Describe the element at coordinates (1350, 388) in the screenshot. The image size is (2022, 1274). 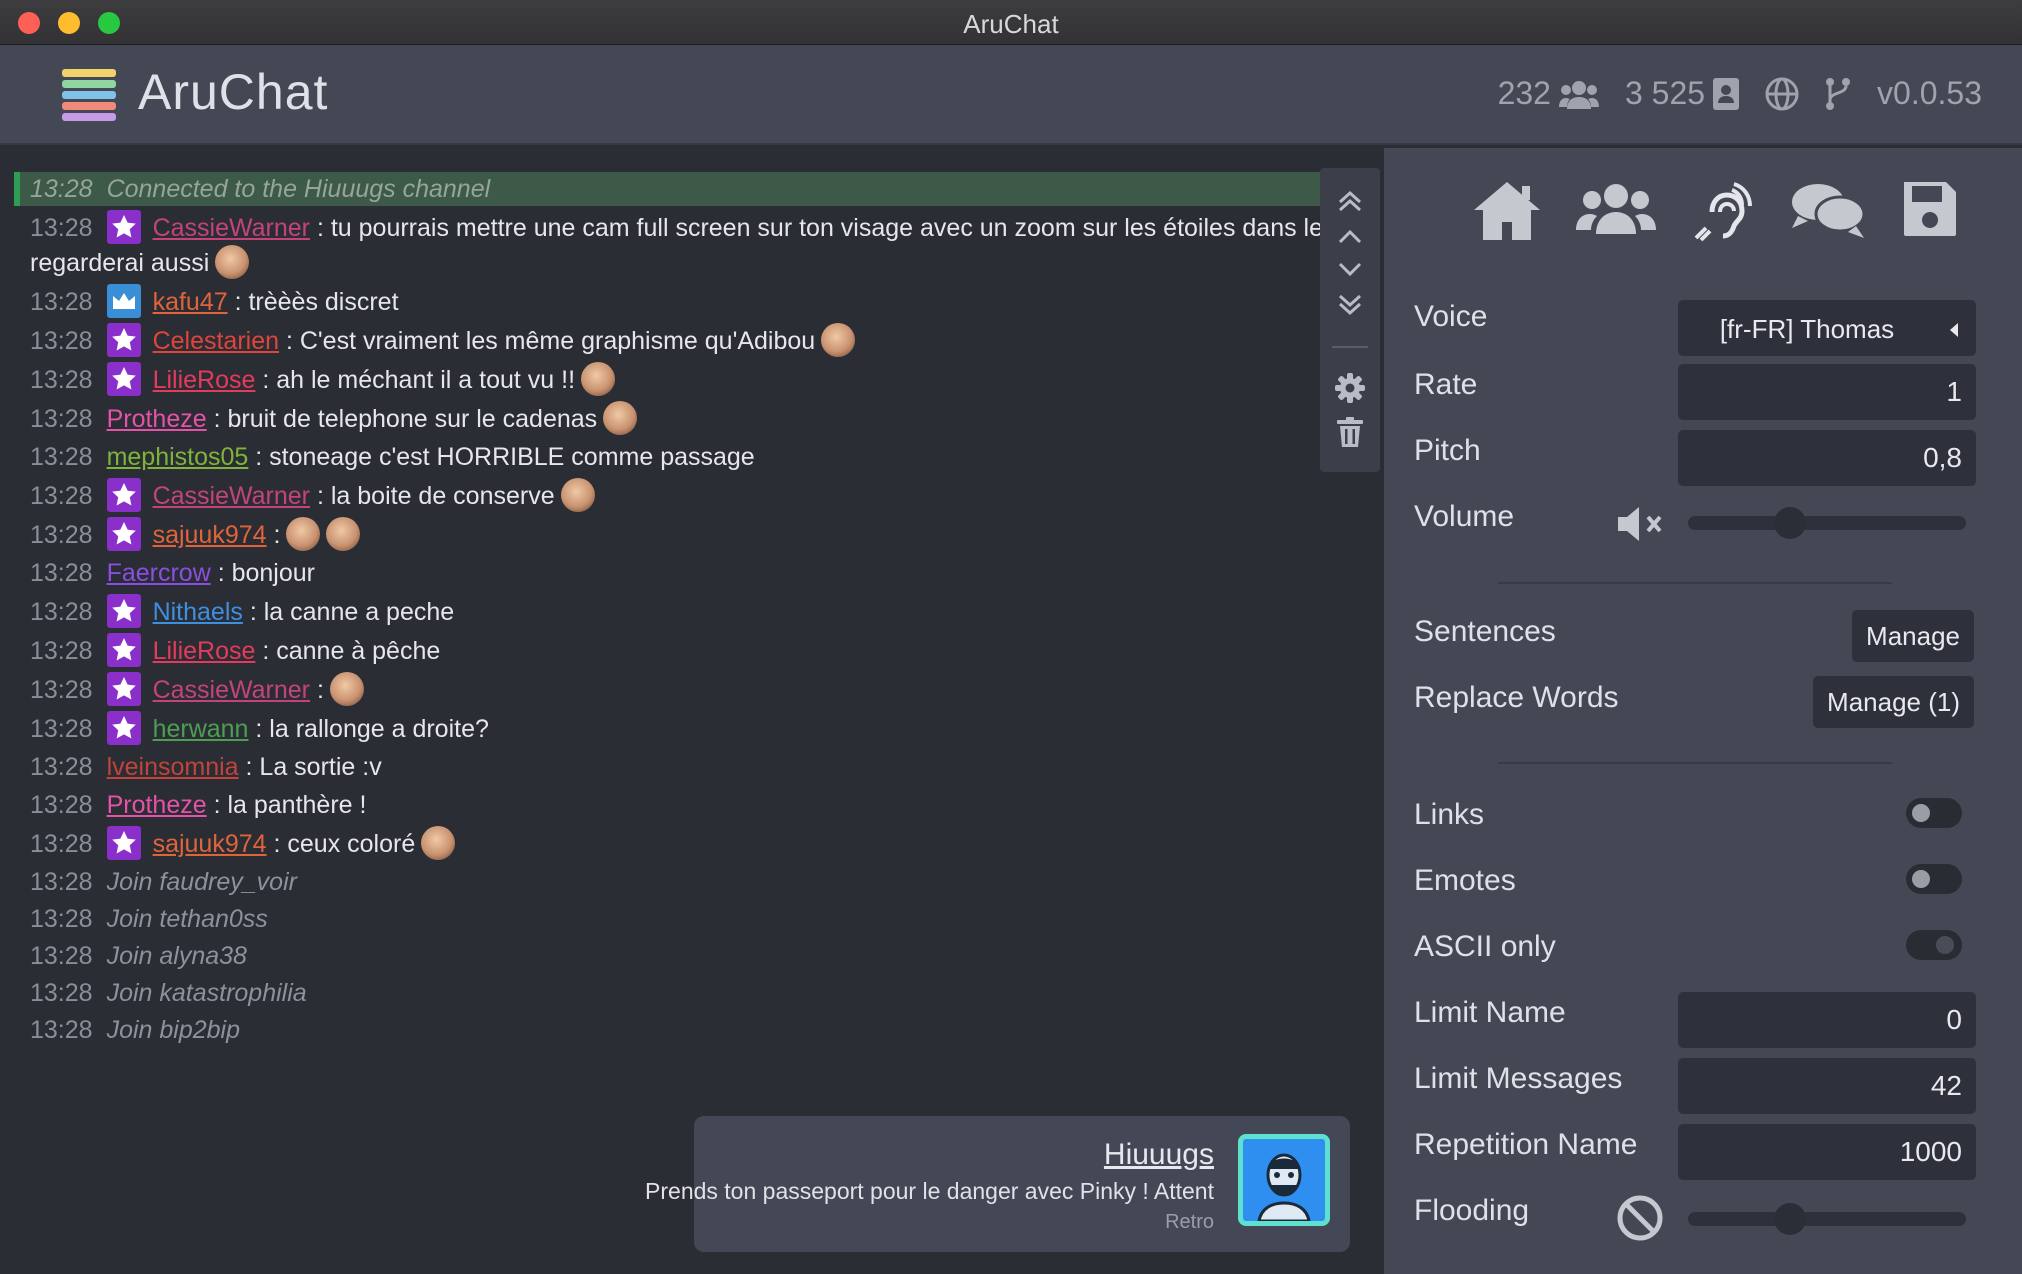
I see `gear-icon` at that location.